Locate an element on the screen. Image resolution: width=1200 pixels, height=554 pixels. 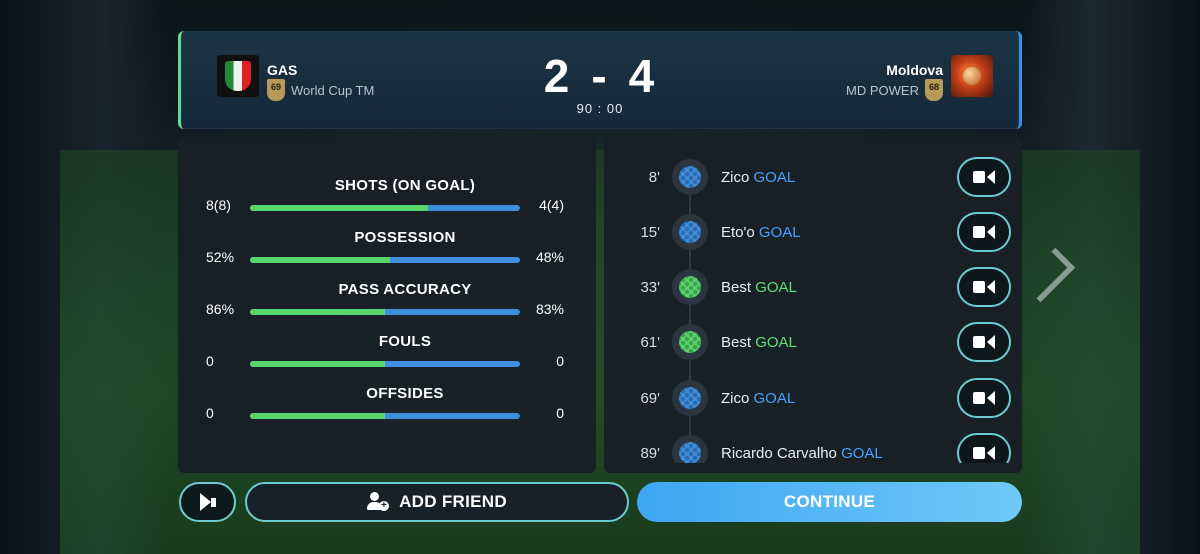
stat-home-value: 52% is located at coordinates (220, 257).